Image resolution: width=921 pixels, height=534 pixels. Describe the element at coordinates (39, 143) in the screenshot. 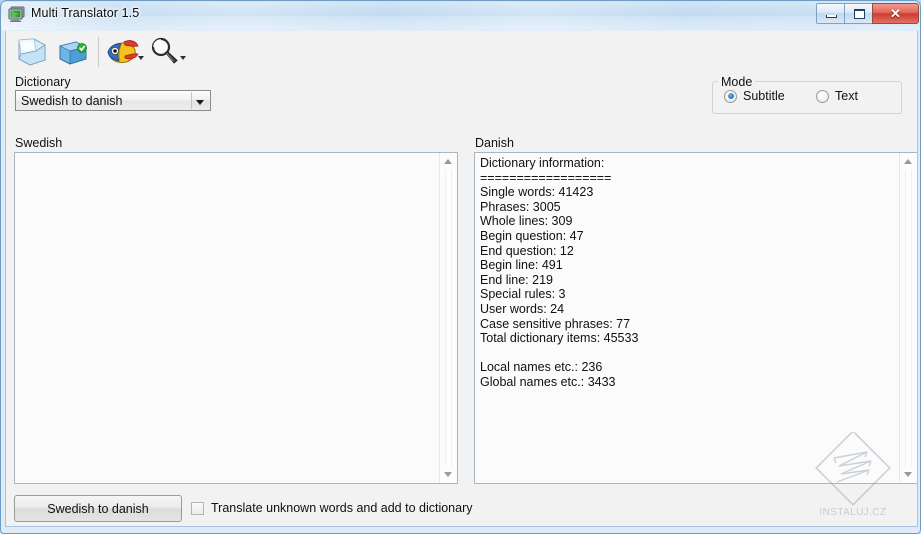

I see `source-panel-label: Swedish` at that location.